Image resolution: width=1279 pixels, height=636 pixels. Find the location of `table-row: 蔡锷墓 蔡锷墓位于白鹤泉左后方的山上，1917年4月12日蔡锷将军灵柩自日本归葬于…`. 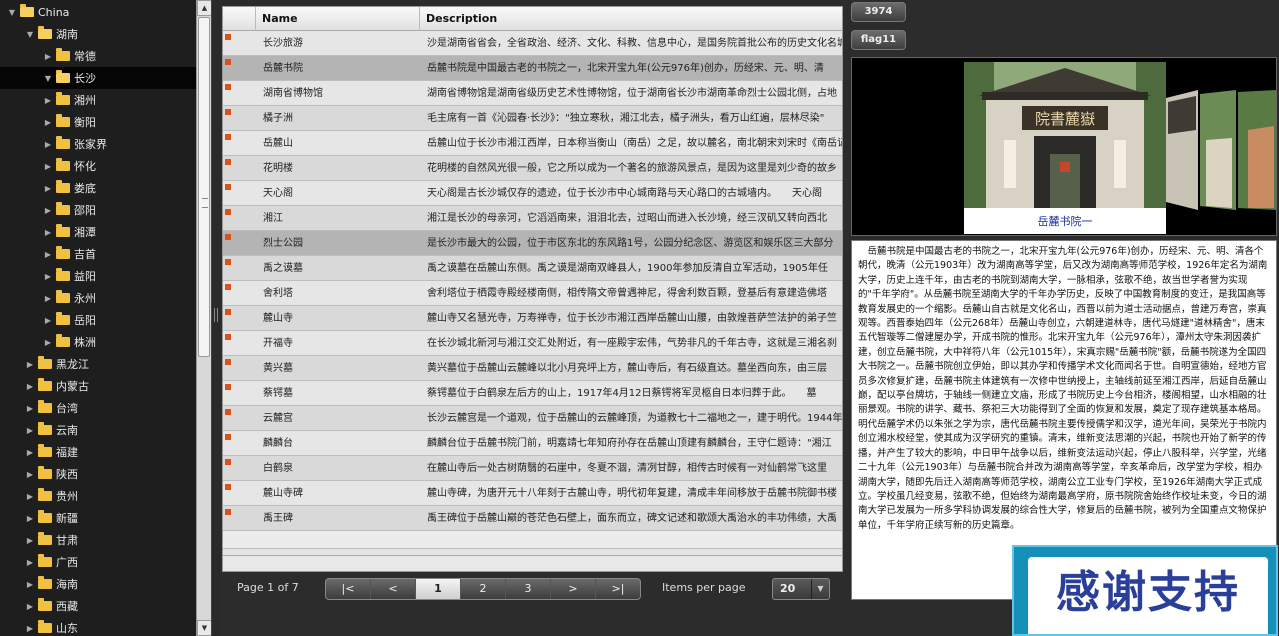

table-row: 蔡锷墓 蔡锷墓位于白鹤泉左后方的山上，1917年4月12日蔡锷将军灵柩自日本归葬于… is located at coordinates (532, 393).